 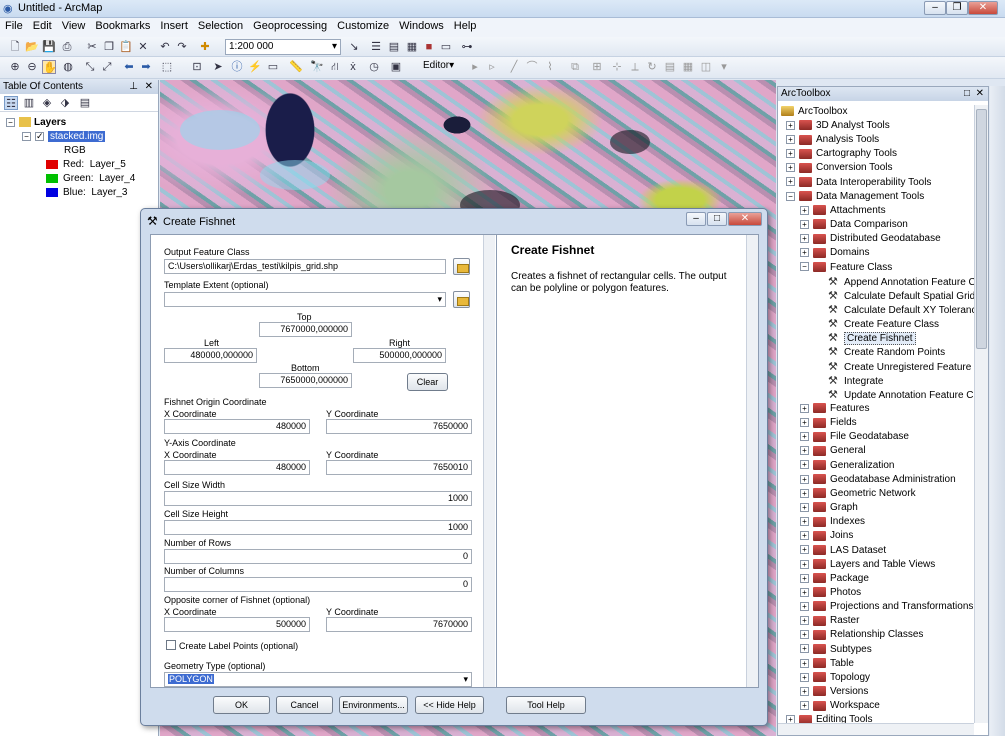 I want to click on delete-icon: ✕, so click(x=143, y=47).